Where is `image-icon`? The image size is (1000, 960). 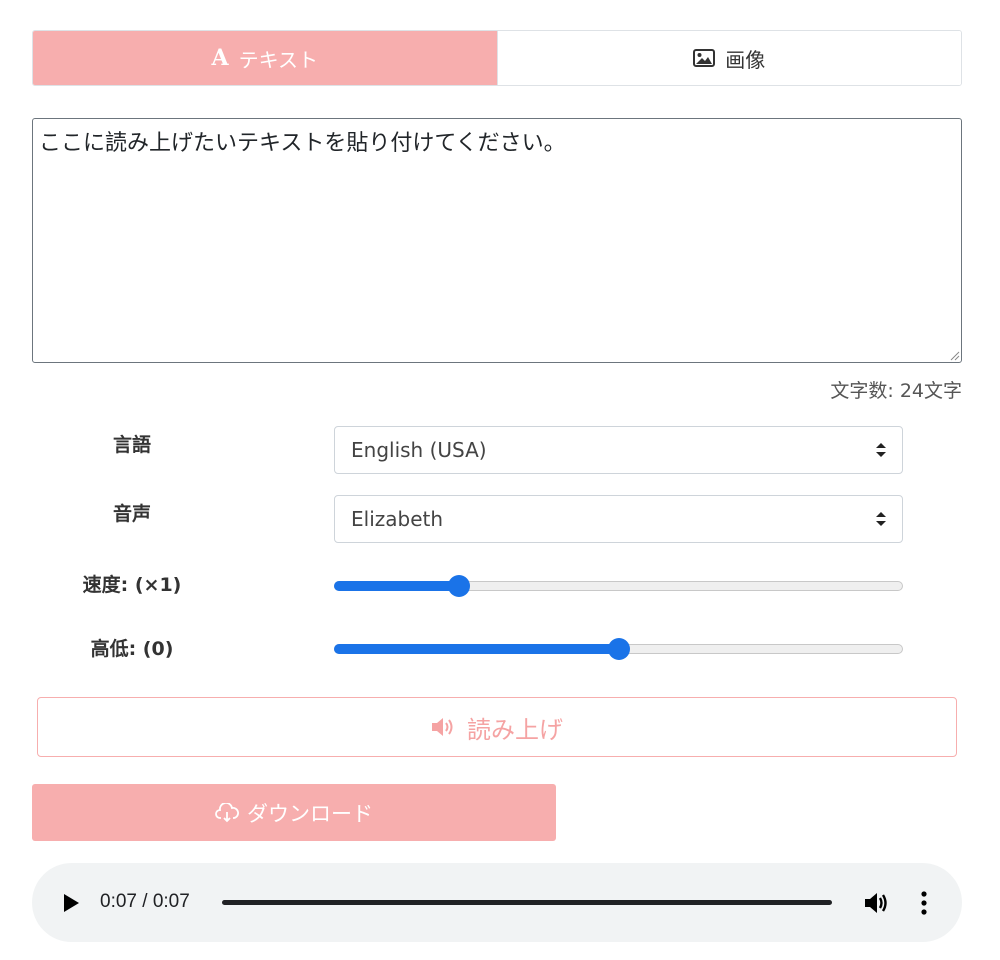
image-icon is located at coordinates (704, 58).